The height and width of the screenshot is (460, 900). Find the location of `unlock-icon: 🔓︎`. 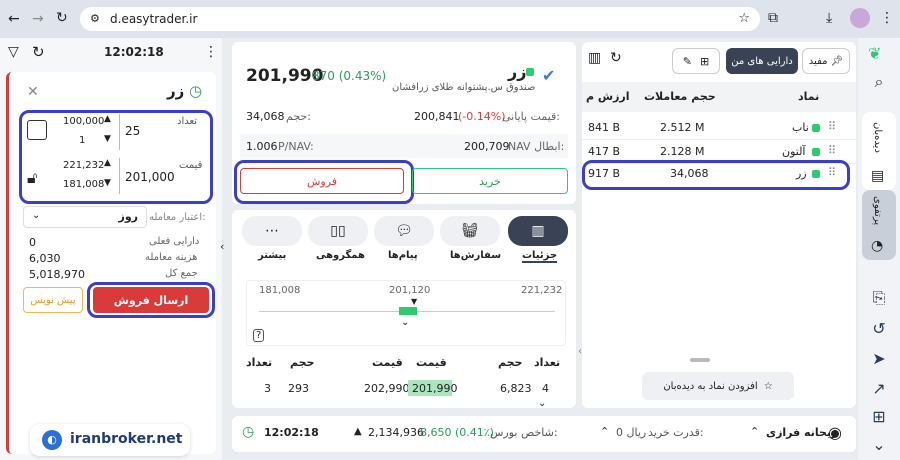

unlock-icon: 🔓︎ is located at coordinates (32, 178).